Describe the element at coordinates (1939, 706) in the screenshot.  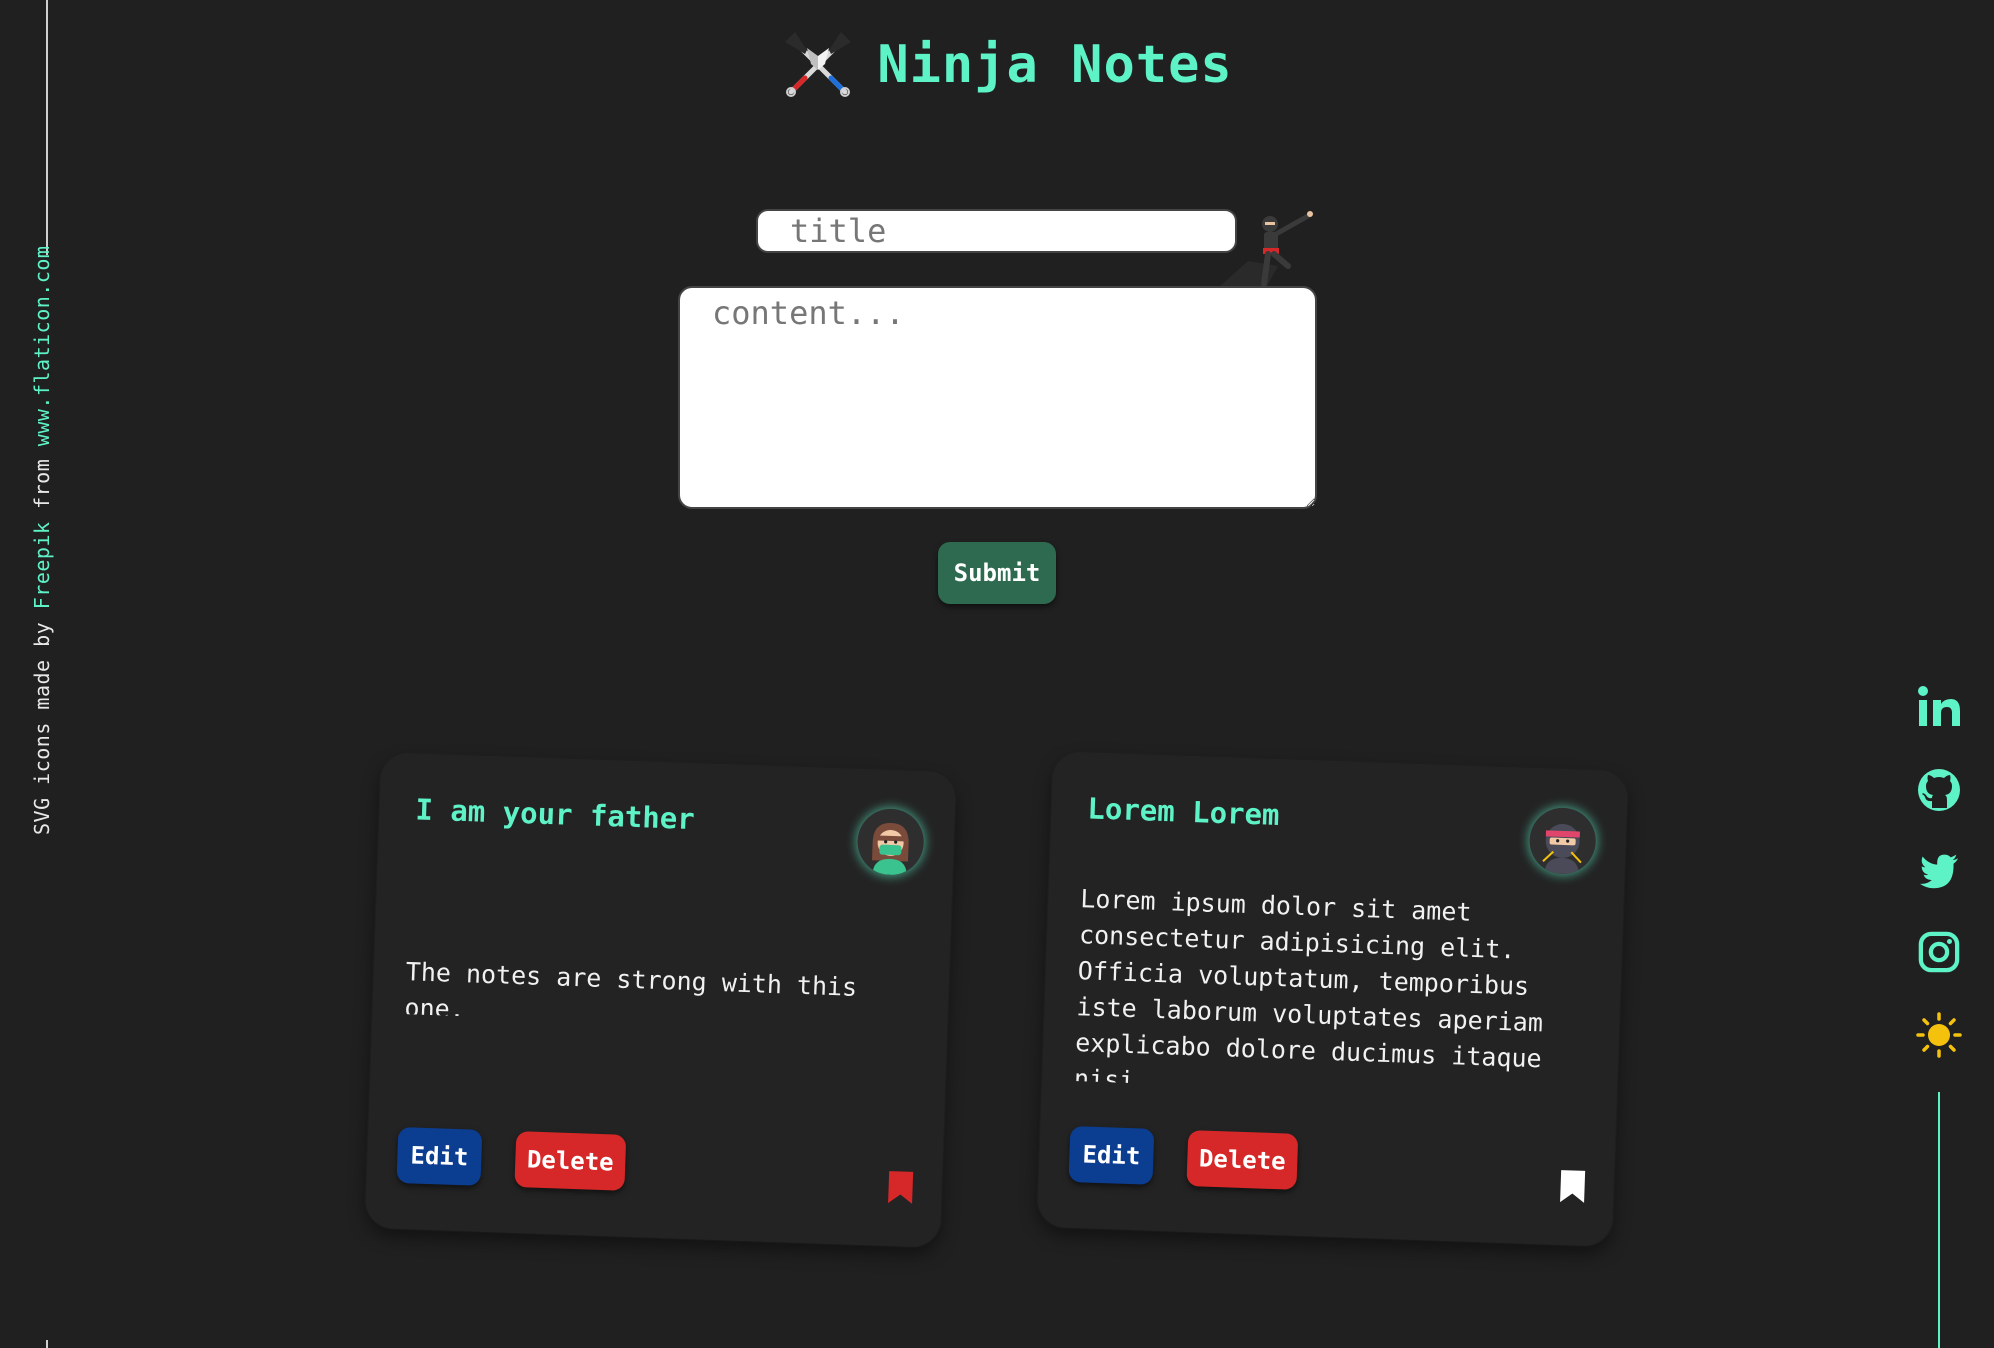
I see `linkedin-icon` at that location.